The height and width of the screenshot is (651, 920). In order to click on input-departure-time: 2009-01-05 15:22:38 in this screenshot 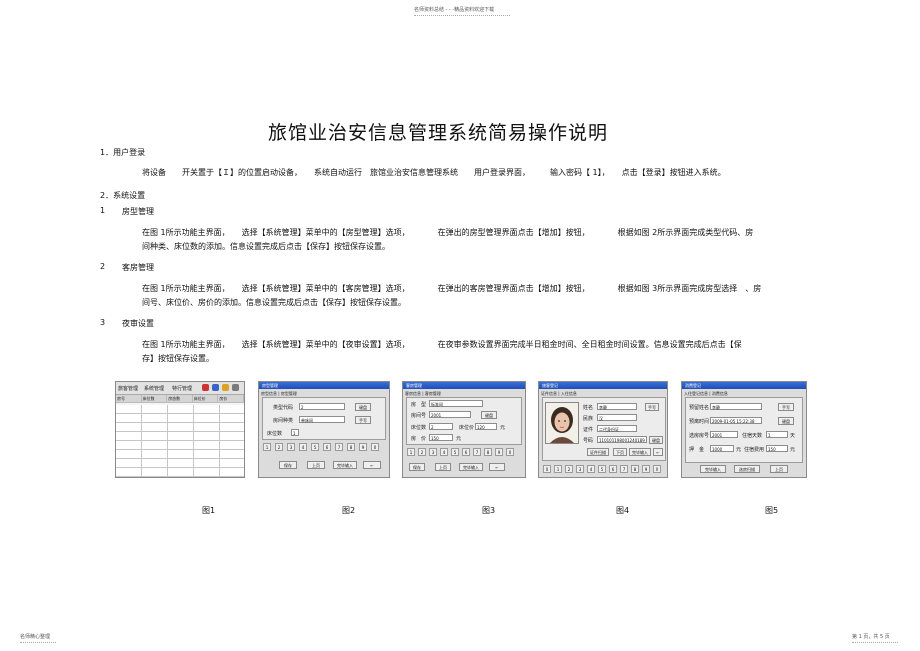, I will do `click(736, 420)`.